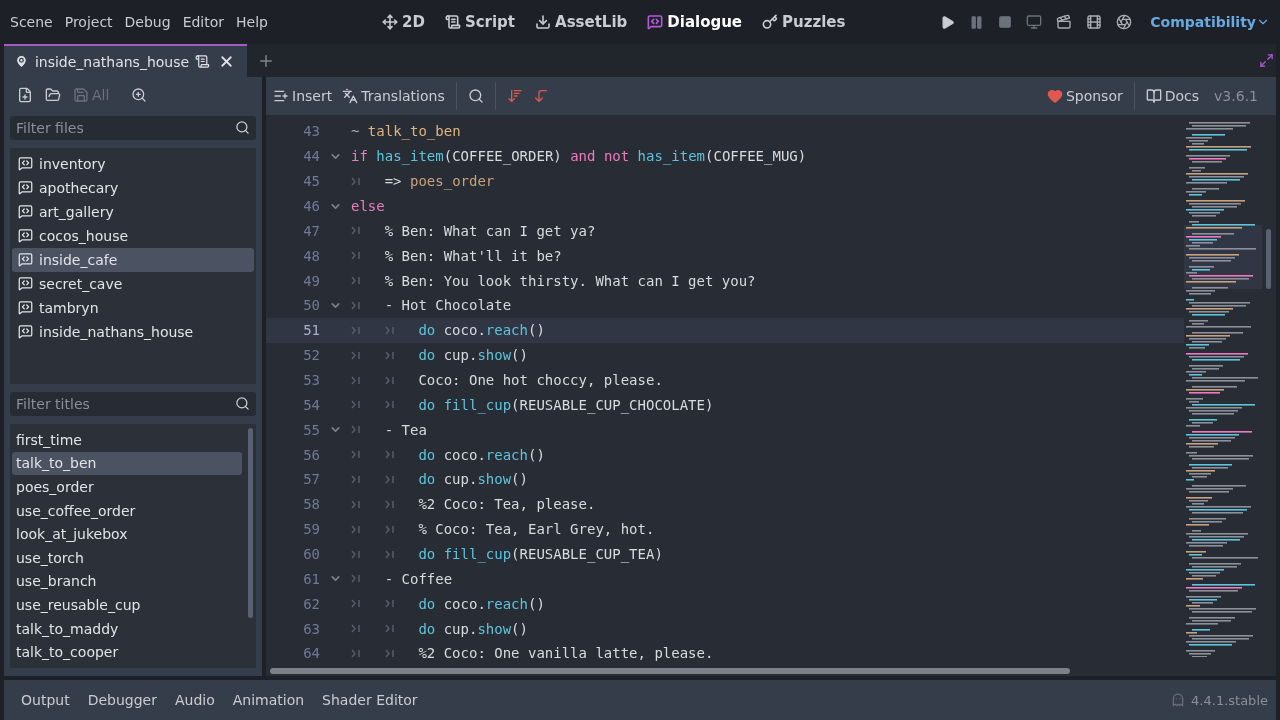 The image size is (1280, 720). Describe the element at coordinates (405, 429) in the screenshot. I see `code-text: - Tea` at that location.